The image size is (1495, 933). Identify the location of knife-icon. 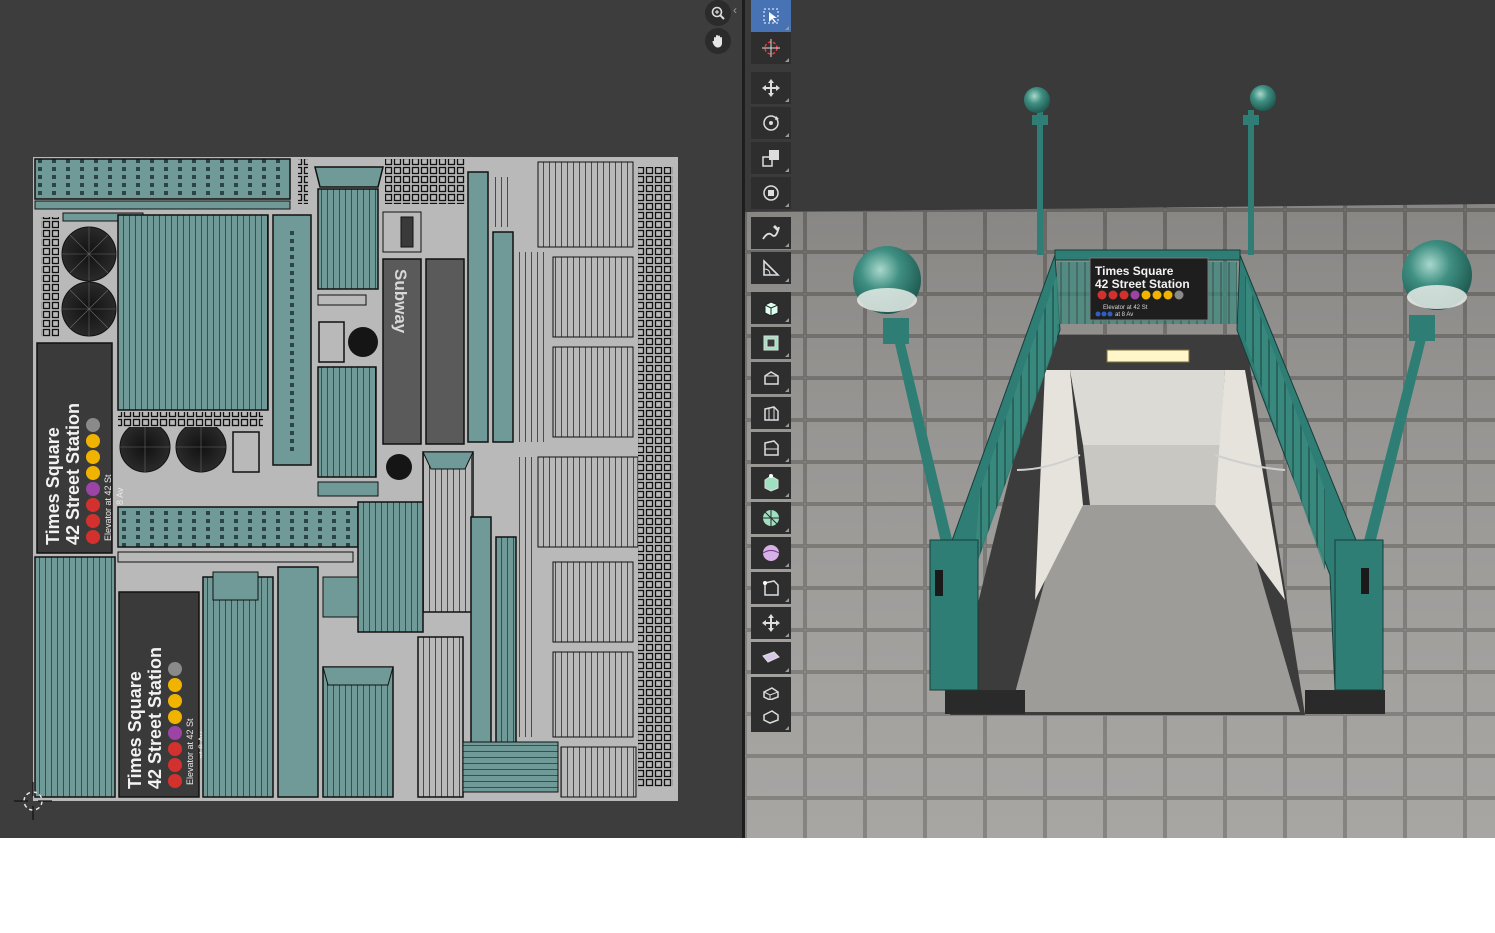
(771, 483).